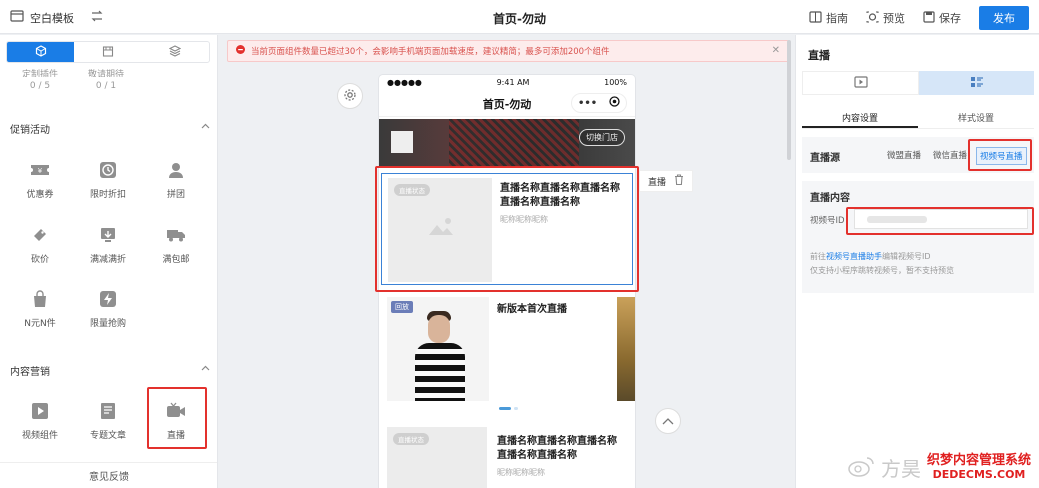 This screenshot has height=488, width=1039. Describe the element at coordinates (175, 52) in the screenshot. I see `tab-layers` at that location.